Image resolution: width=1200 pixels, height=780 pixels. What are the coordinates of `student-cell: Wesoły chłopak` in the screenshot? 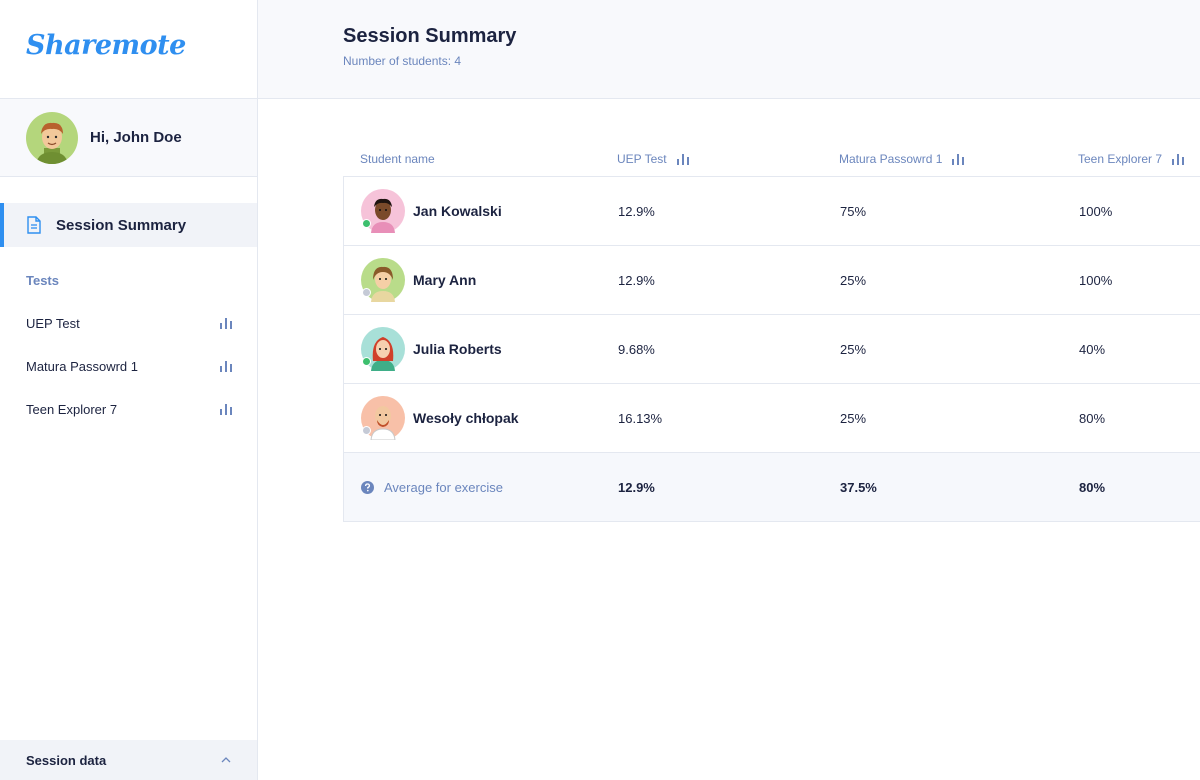 It's located at (440, 418).